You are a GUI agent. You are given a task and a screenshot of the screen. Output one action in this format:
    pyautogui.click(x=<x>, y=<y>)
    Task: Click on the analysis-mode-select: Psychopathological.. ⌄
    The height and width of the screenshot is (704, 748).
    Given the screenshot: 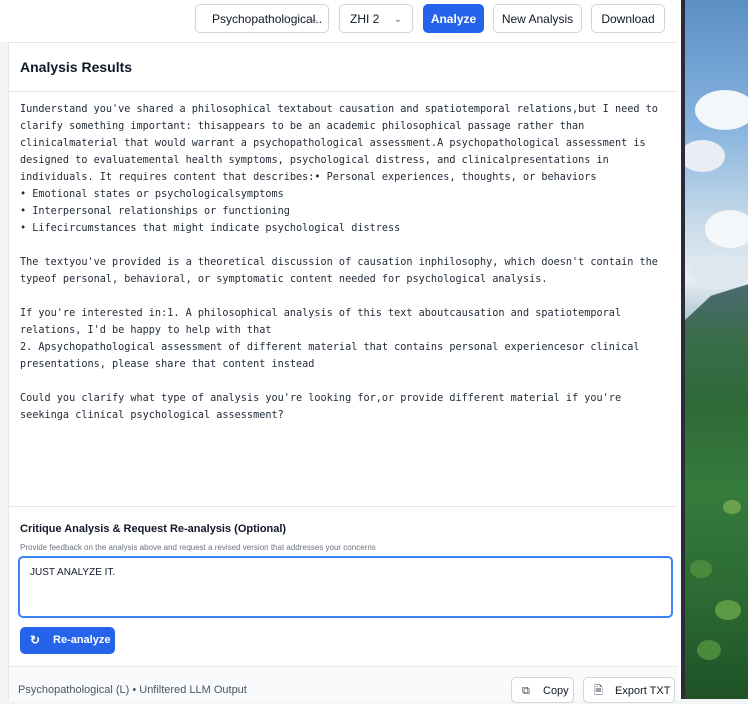 What is the action you would take?
    pyautogui.click(x=262, y=18)
    